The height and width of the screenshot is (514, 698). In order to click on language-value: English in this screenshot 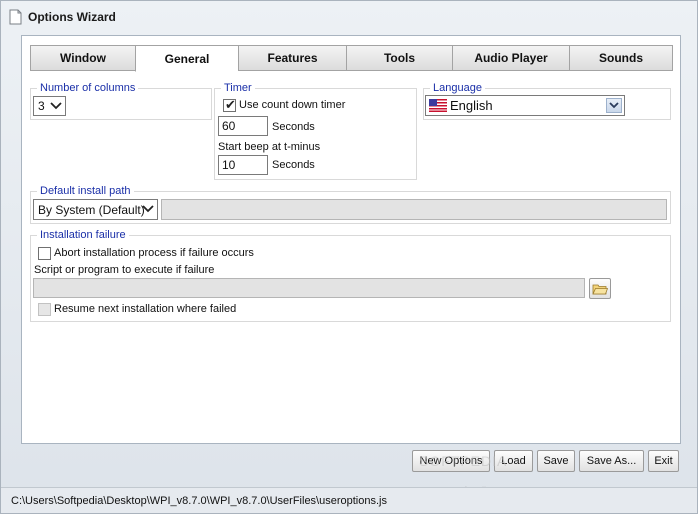, I will do `click(471, 105)`.